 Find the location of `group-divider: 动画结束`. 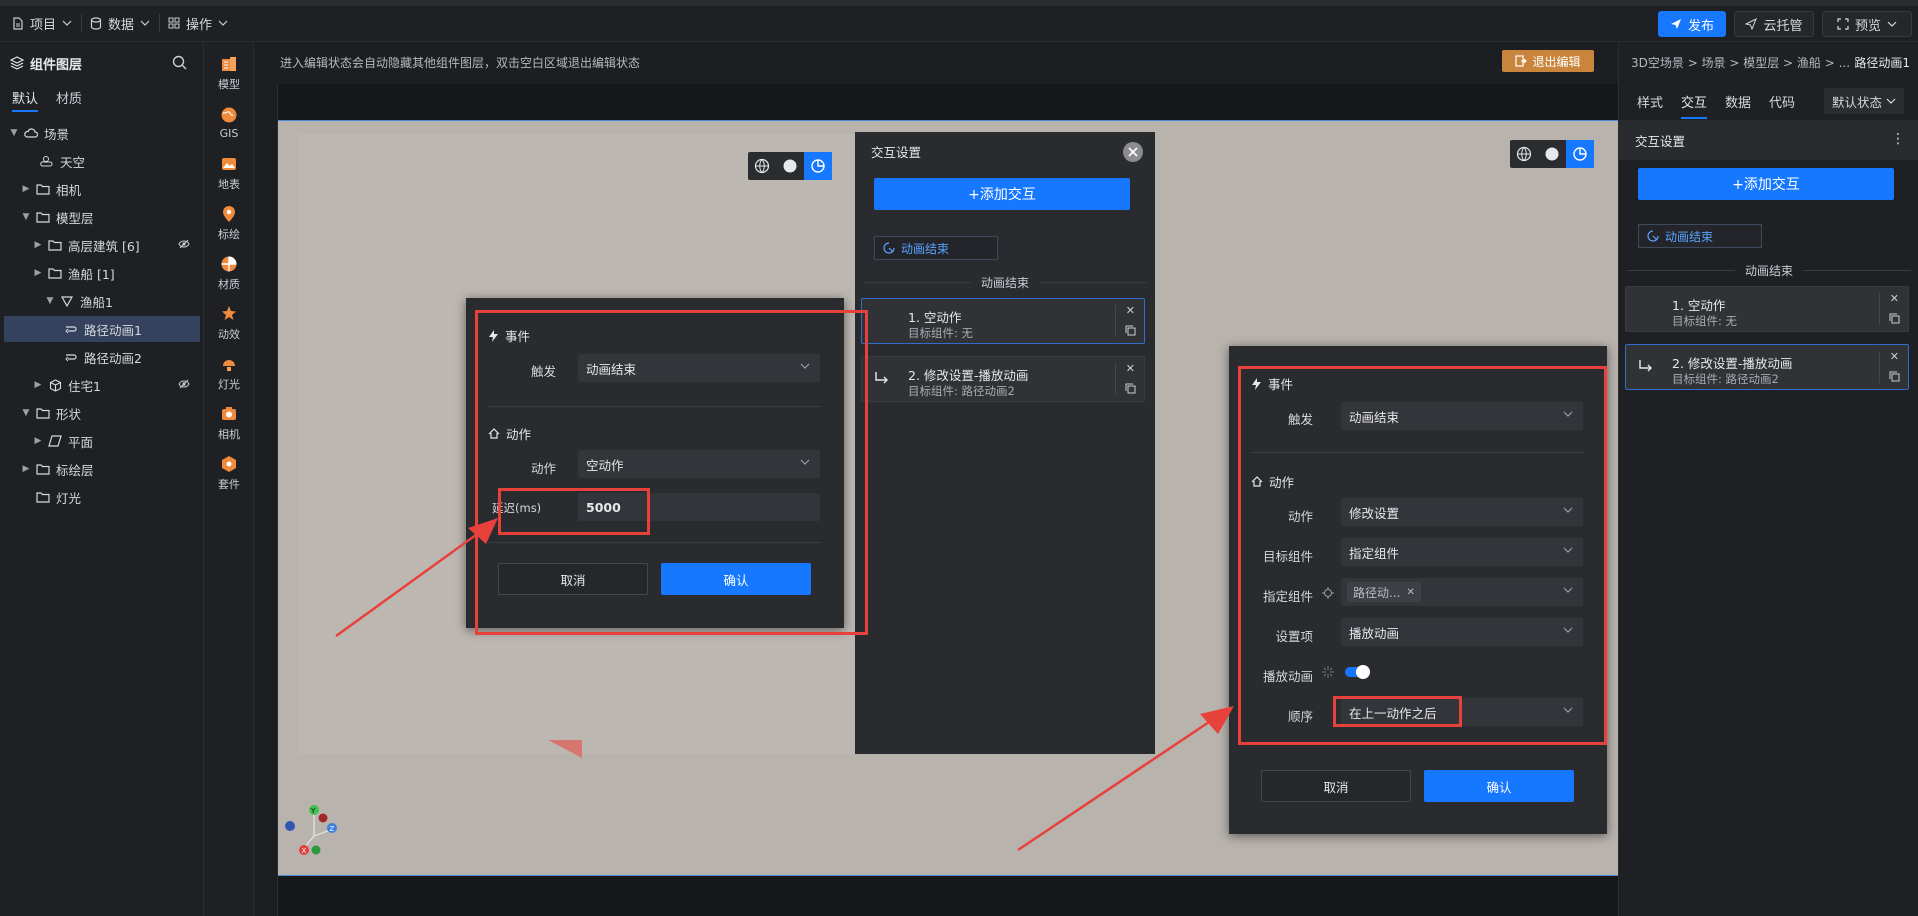

group-divider: 动画结束 is located at coordinates (1005, 282).